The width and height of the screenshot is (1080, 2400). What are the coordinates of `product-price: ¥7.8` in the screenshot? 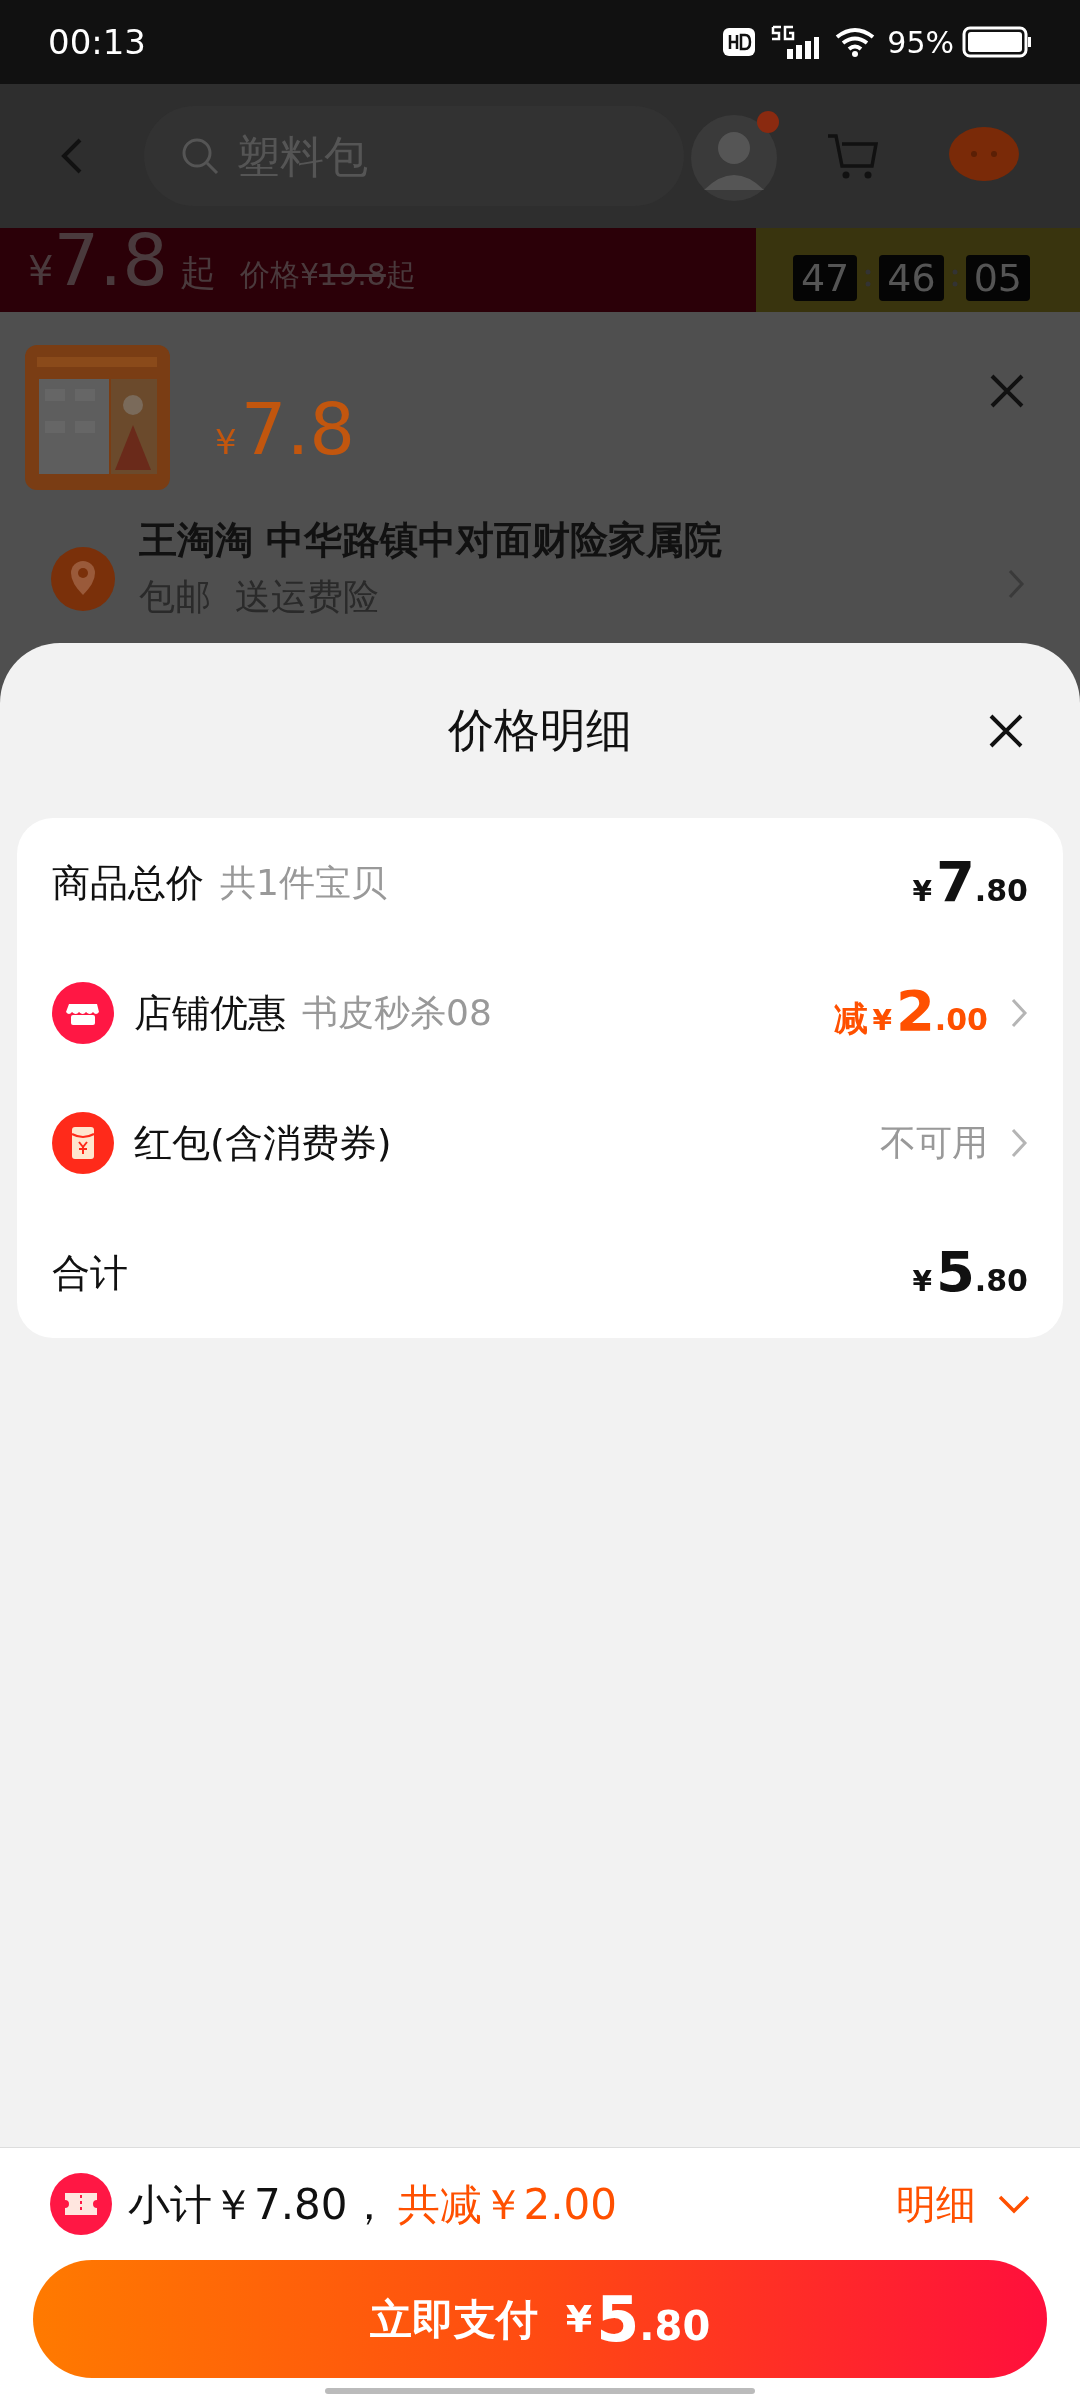 It's located at (285, 429).